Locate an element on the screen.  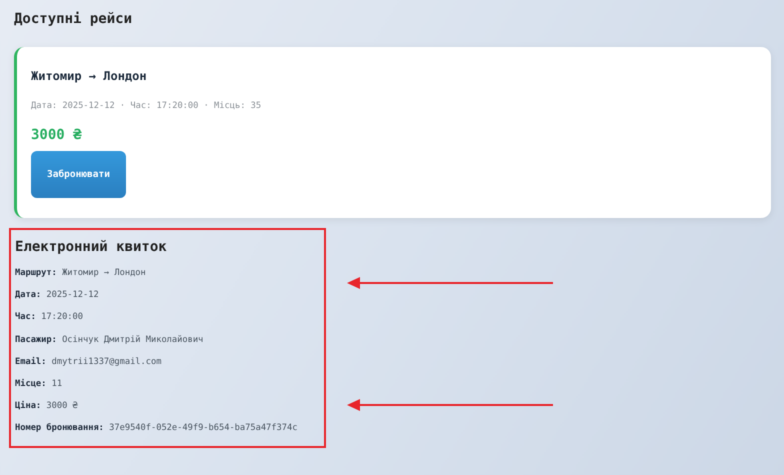
section-heading: Доступні рейси is located at coordinates (74, 19).